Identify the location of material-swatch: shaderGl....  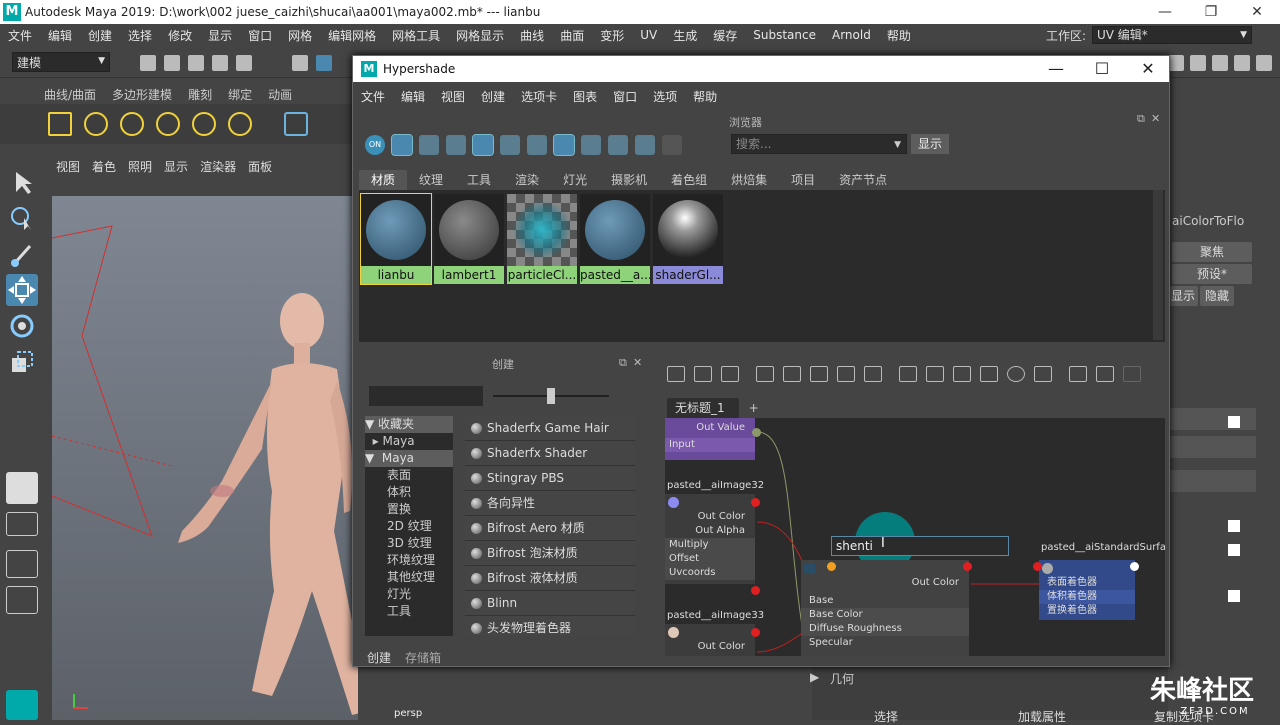
(688, 239).